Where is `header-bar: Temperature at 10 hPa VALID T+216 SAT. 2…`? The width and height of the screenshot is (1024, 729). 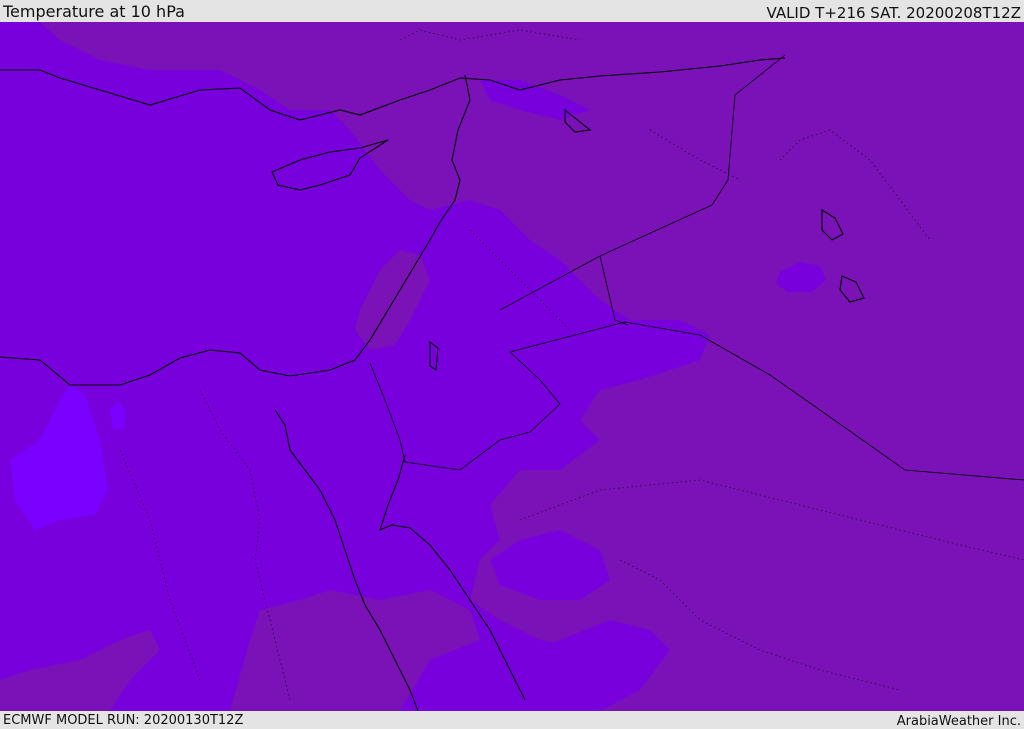 header-bar: Temperature at 10 hPa VALID T+216 SAT. 2… is located at coordinates (512, 11).